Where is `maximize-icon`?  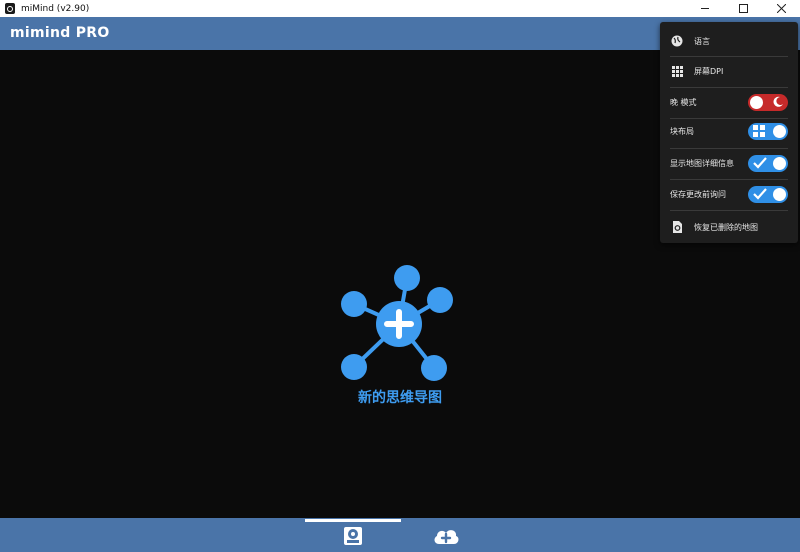
maximize-icon is located at coordinates (743, 8).